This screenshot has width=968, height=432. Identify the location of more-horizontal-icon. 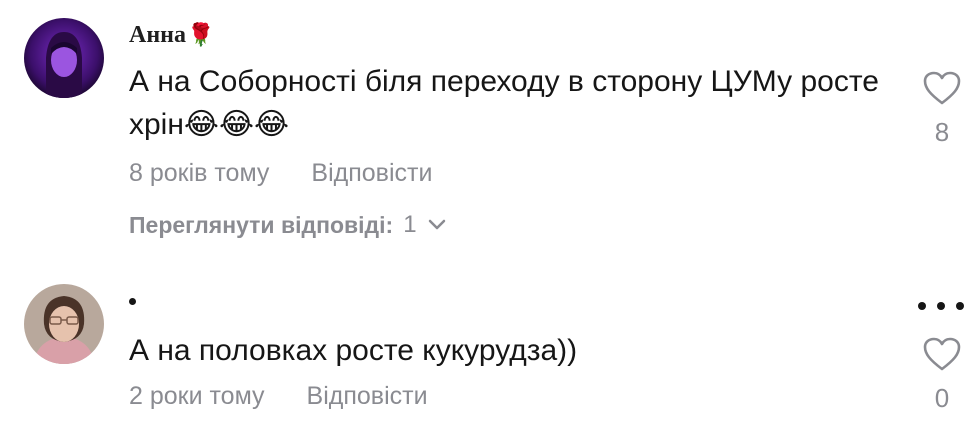
(922, 306).